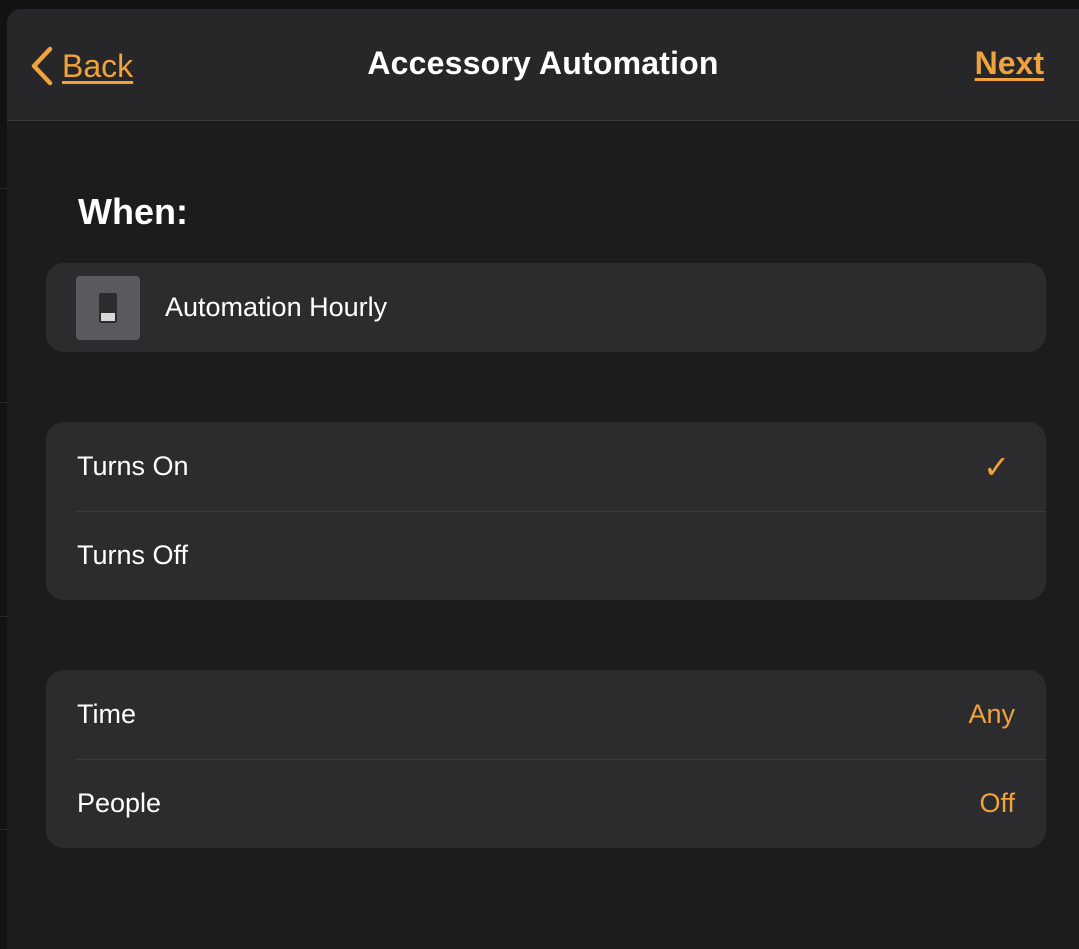 The image size is (1079, 949). I want to click on condition-value: Off, so click(997, 803).